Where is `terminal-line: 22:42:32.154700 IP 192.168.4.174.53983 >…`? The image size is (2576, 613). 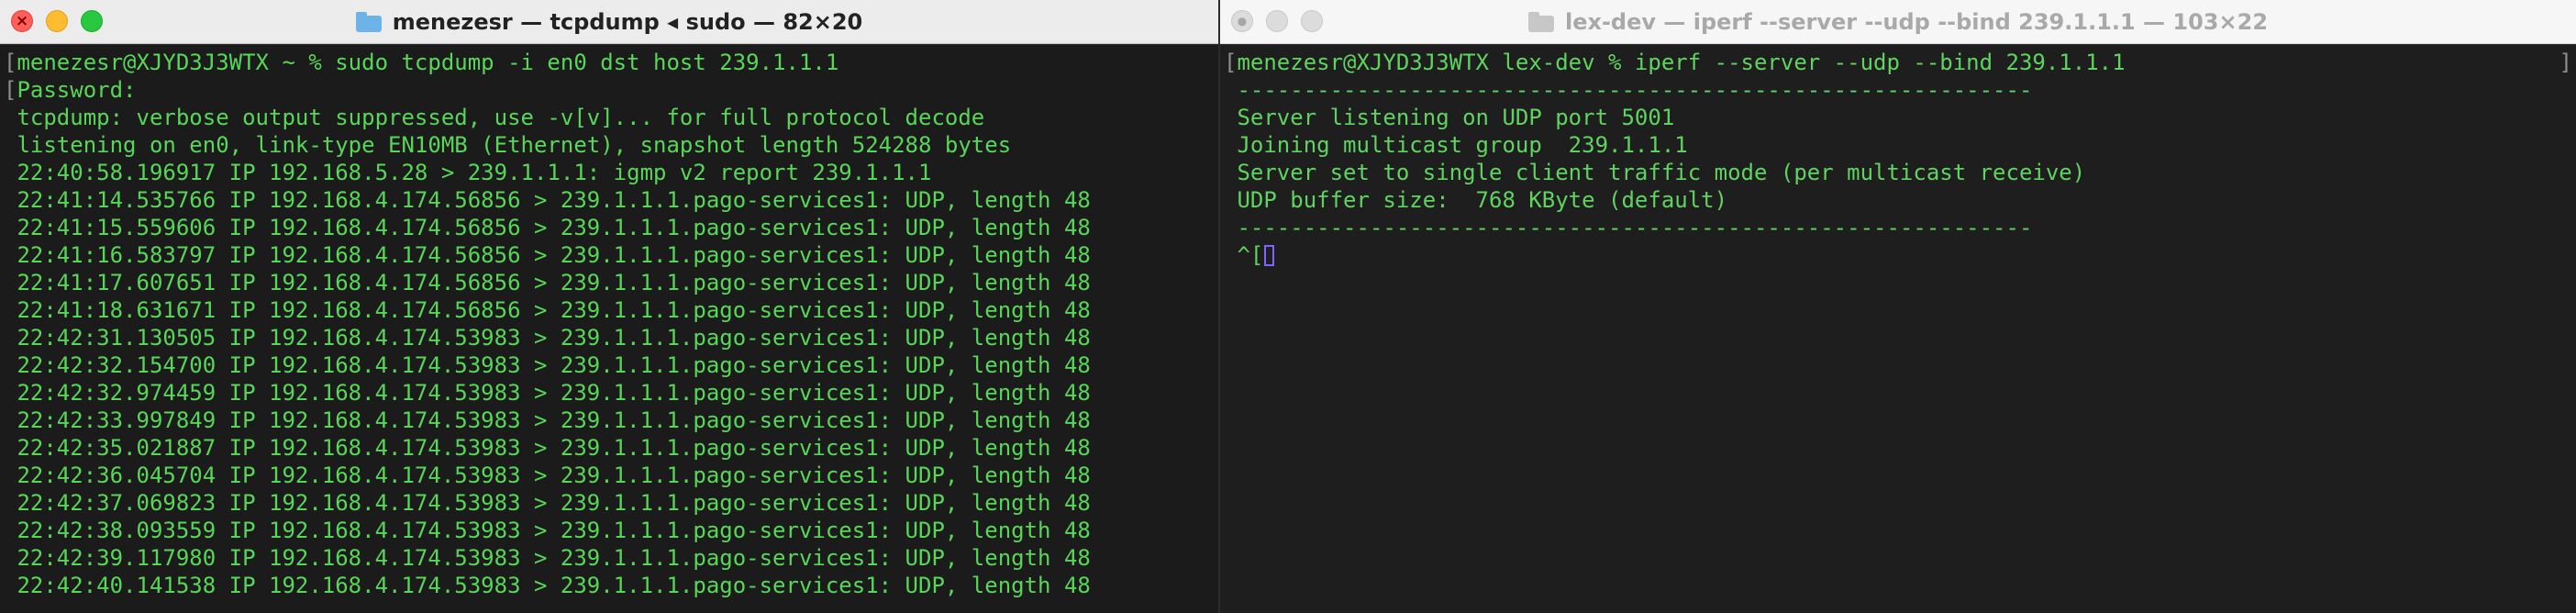 terminal-line: 22:42:32.154700 IP 192.168.4.174.53983 >… is located at coordinates (554, 365).